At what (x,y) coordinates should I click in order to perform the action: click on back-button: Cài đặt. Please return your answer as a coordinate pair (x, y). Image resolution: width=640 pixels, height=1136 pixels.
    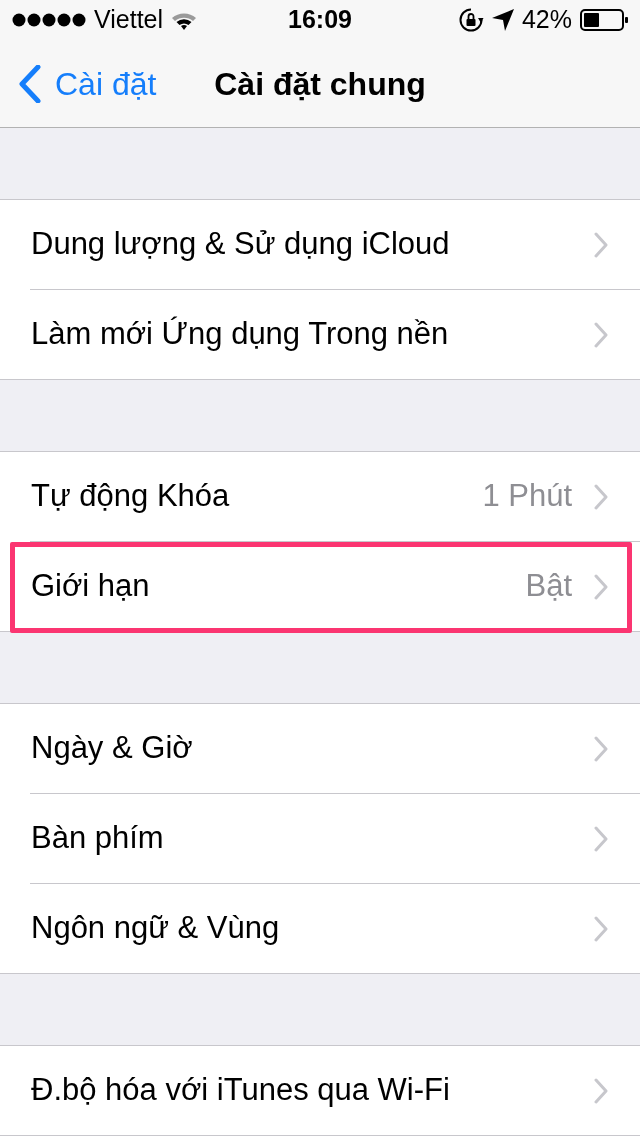
    Looking at the image, I should click on (81, 83).